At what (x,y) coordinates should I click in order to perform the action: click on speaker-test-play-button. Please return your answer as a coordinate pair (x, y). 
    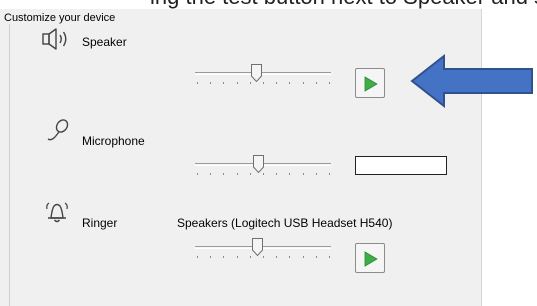
    Looking at the image, I should click on (370, 83).